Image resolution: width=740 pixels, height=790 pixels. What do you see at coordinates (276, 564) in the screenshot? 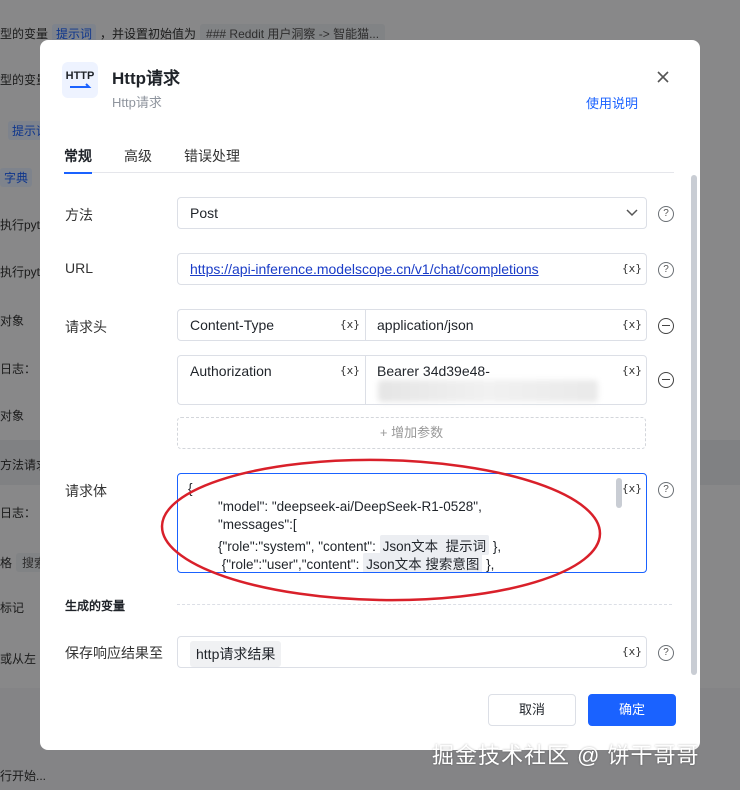
I see `code-text: {"role":"user","content":` at bounding box center [276, 564].